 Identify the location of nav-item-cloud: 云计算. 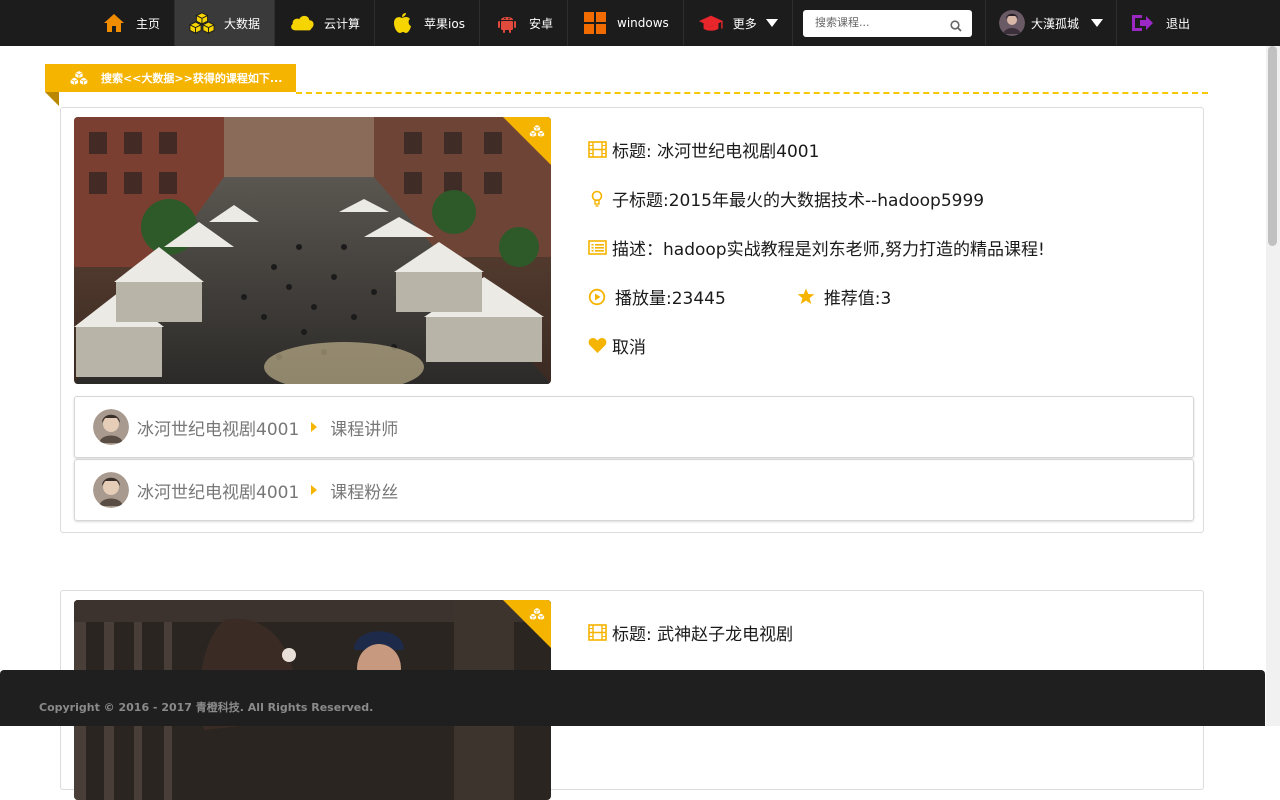
(325, 23).